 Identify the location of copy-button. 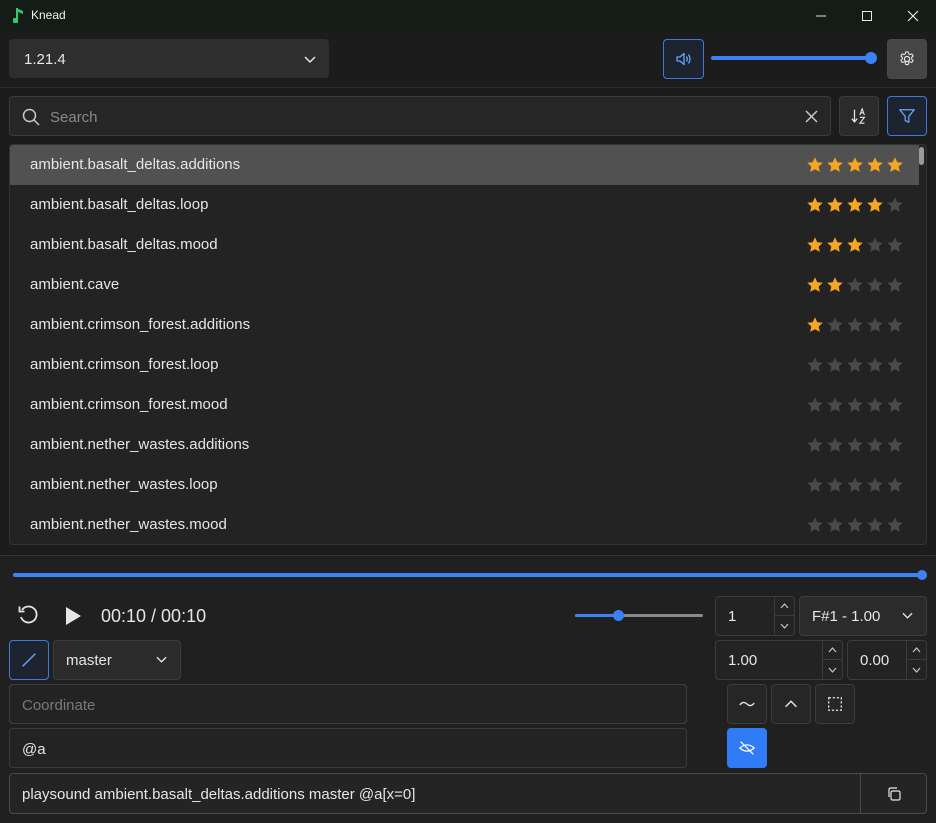
(893, 793).